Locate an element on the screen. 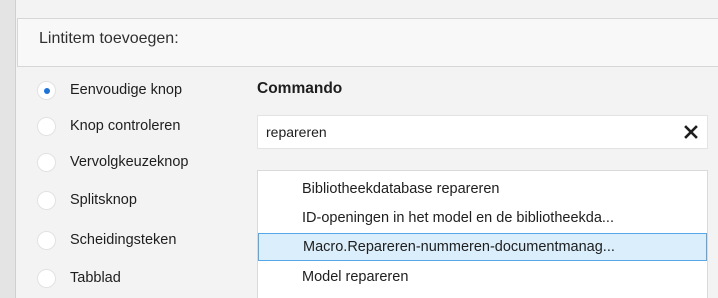  command-search-box is located at coordinates (482, 132).